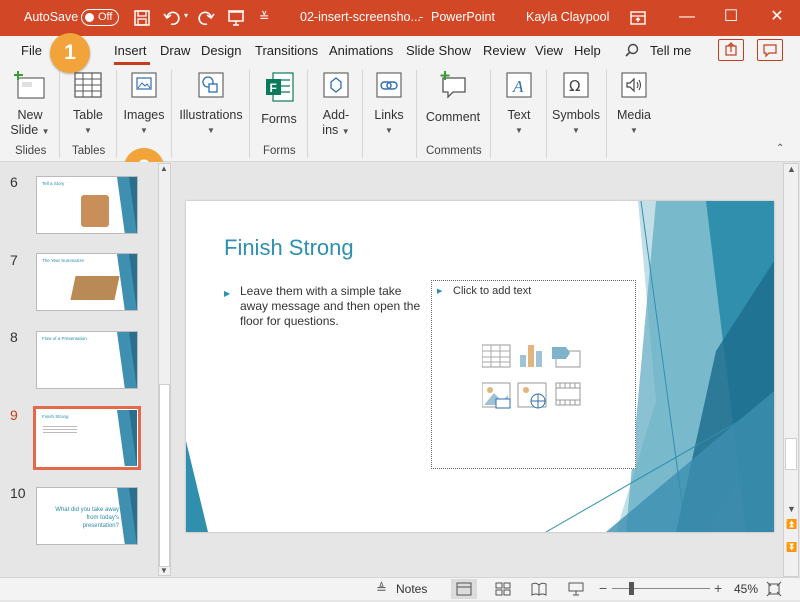 This screenshot has width=800, height=602. What do you see at coordinates (95, 211) in the screenshot?
I see `thumb-photo` at bounding box center [95, 211].